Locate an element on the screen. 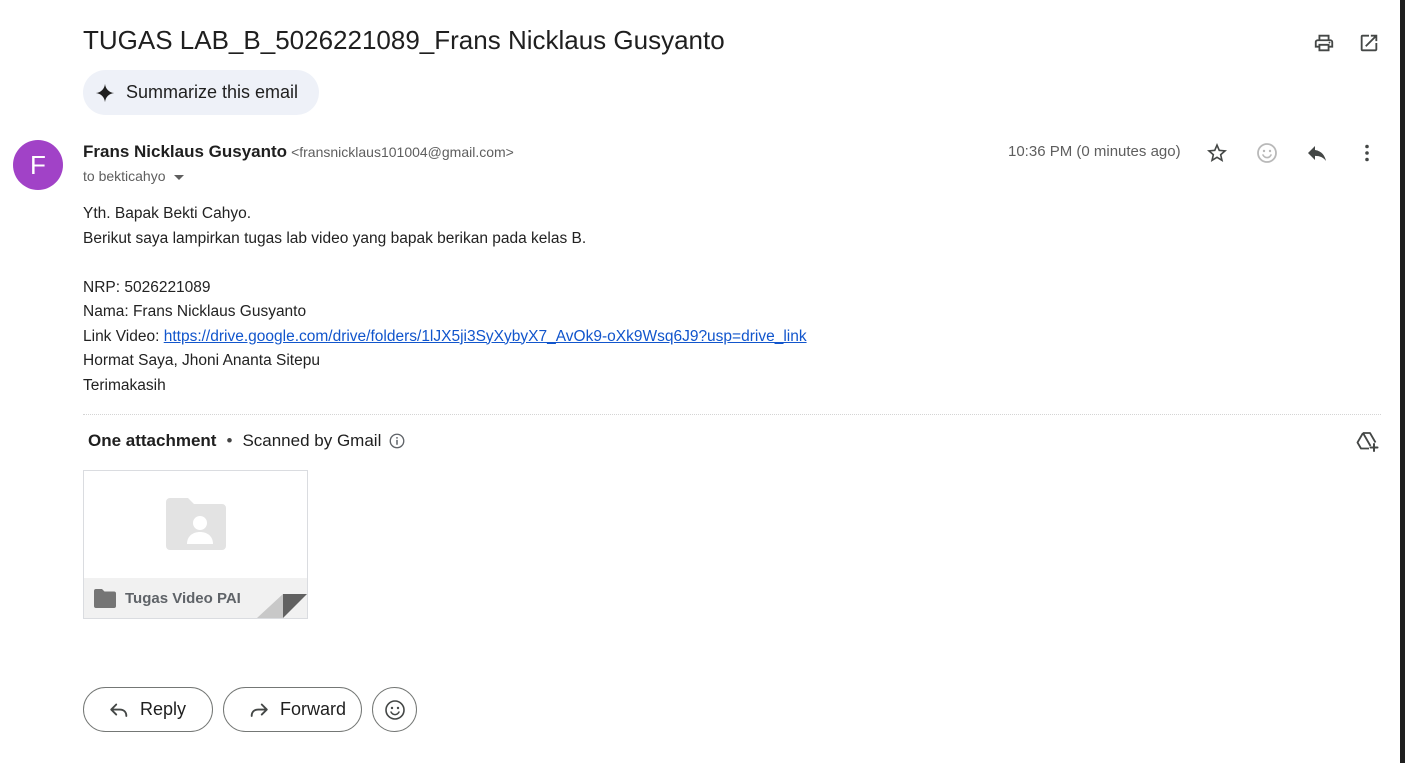  forward-icon is located at coordinates (259, 710).